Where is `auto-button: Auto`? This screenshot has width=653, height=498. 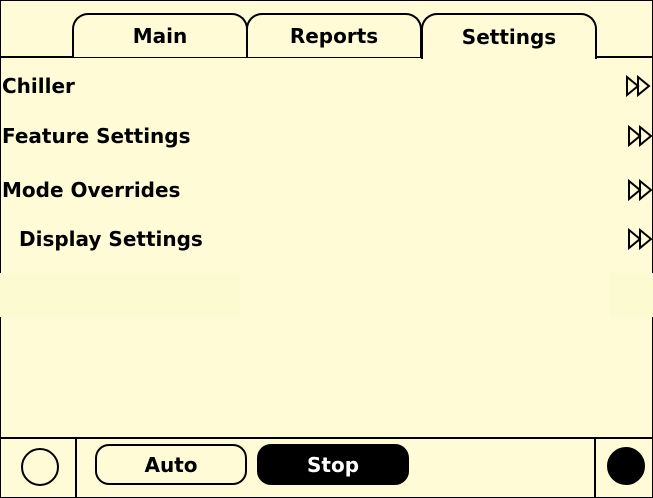 auto-button: Auto is located at coordinates (171, 464).